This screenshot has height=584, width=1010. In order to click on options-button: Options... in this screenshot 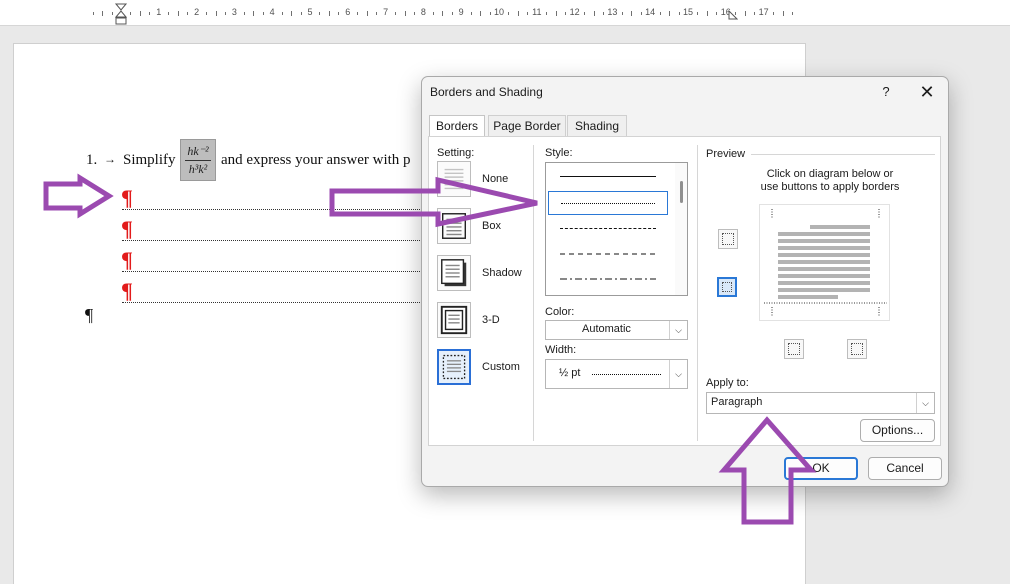, I will do `click(897, 430)`.